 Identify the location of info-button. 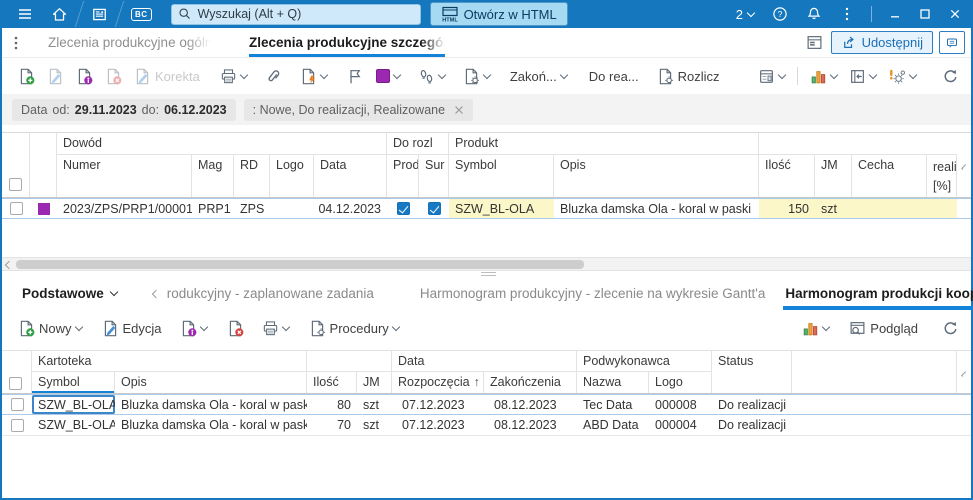
(193, 328).